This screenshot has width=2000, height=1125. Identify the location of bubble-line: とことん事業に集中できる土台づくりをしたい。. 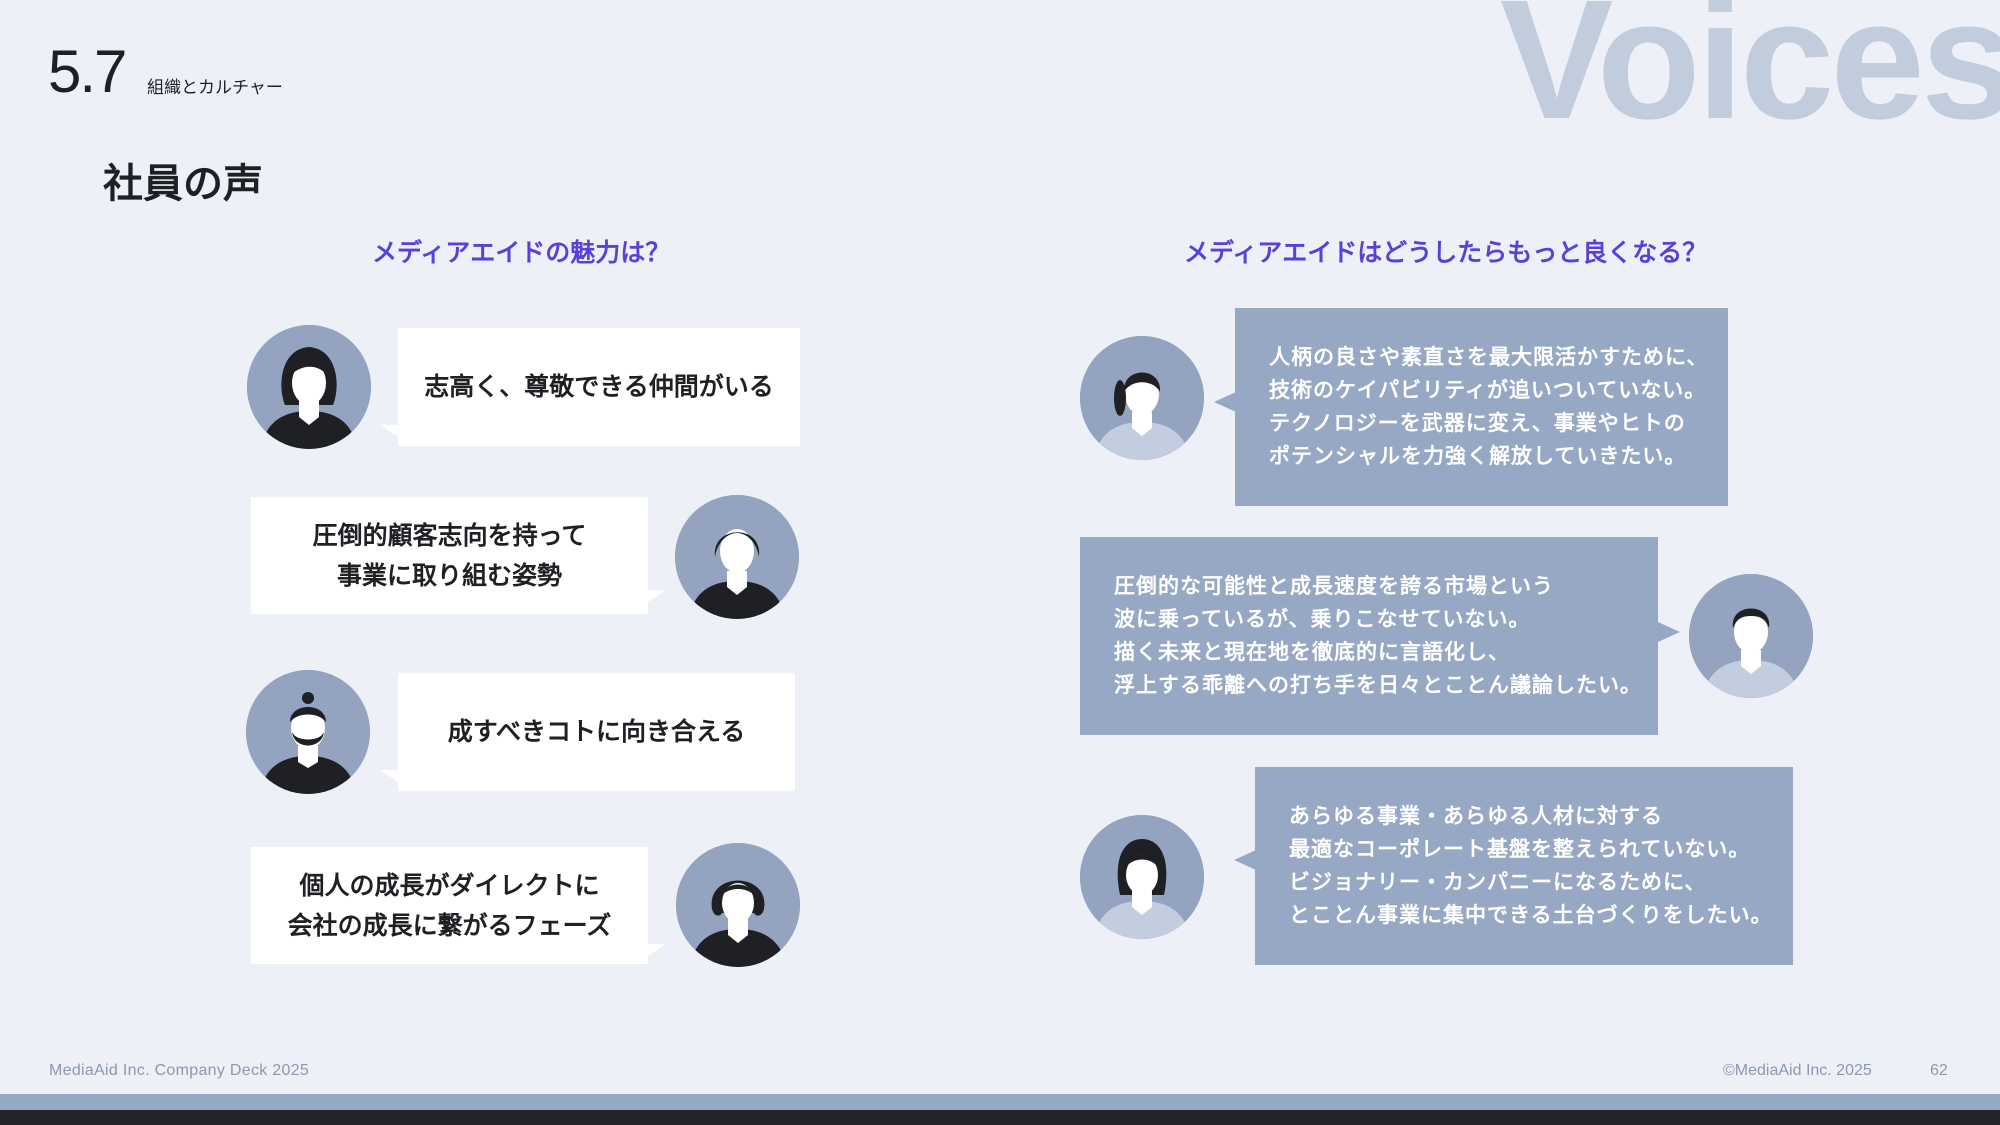
(1531, 915).